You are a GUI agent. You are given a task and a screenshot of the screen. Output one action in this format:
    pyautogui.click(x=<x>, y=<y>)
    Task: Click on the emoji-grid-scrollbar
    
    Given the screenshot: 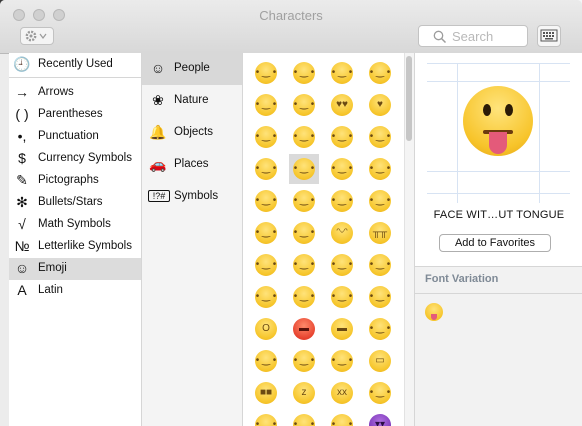 What is the action you would take?
    pyautogui.click(x=409, y=239)
    